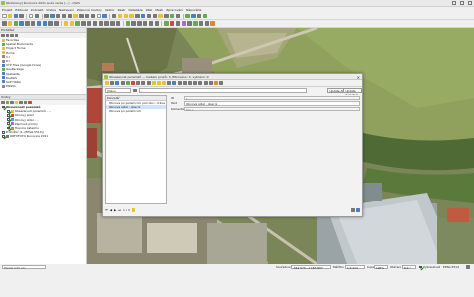 The image size is (474, 297). What do you see at coordinates (43, 86) in the screenshot?
I see `browser-item-mssql: MSSQL` at bounding box center [43, 86].